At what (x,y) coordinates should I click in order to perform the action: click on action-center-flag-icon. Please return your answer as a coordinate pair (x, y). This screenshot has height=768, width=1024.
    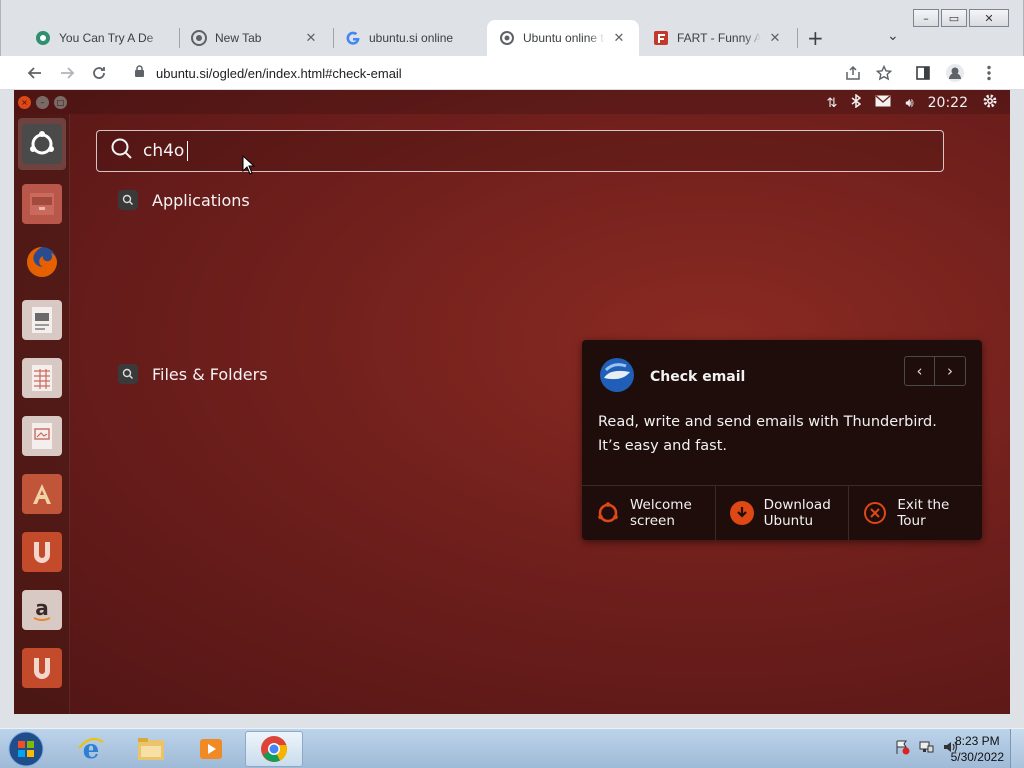
    Looking at the image, I should click on (902, 749).